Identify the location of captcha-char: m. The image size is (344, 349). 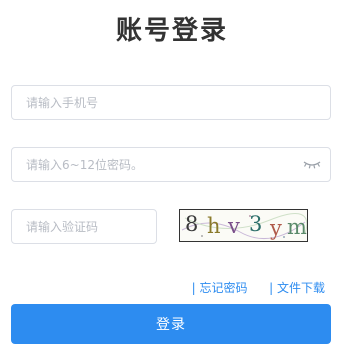
(297, 227).